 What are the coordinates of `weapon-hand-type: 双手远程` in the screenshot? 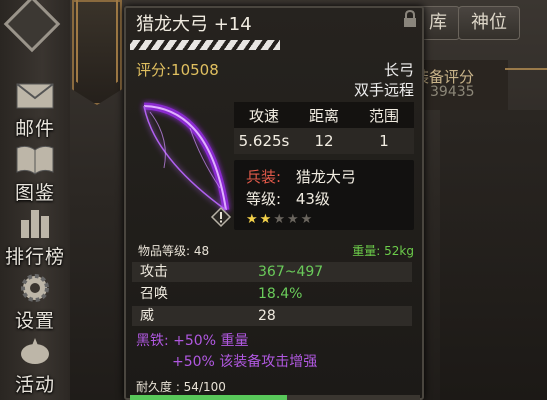 It's located at (383, 90).